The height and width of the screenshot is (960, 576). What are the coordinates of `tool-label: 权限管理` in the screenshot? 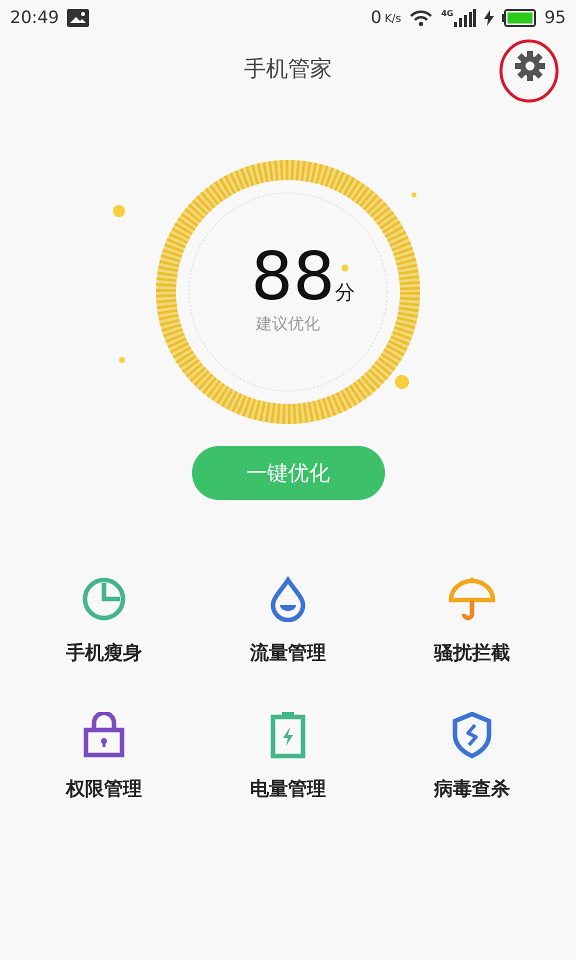 It's located at (104, 789).